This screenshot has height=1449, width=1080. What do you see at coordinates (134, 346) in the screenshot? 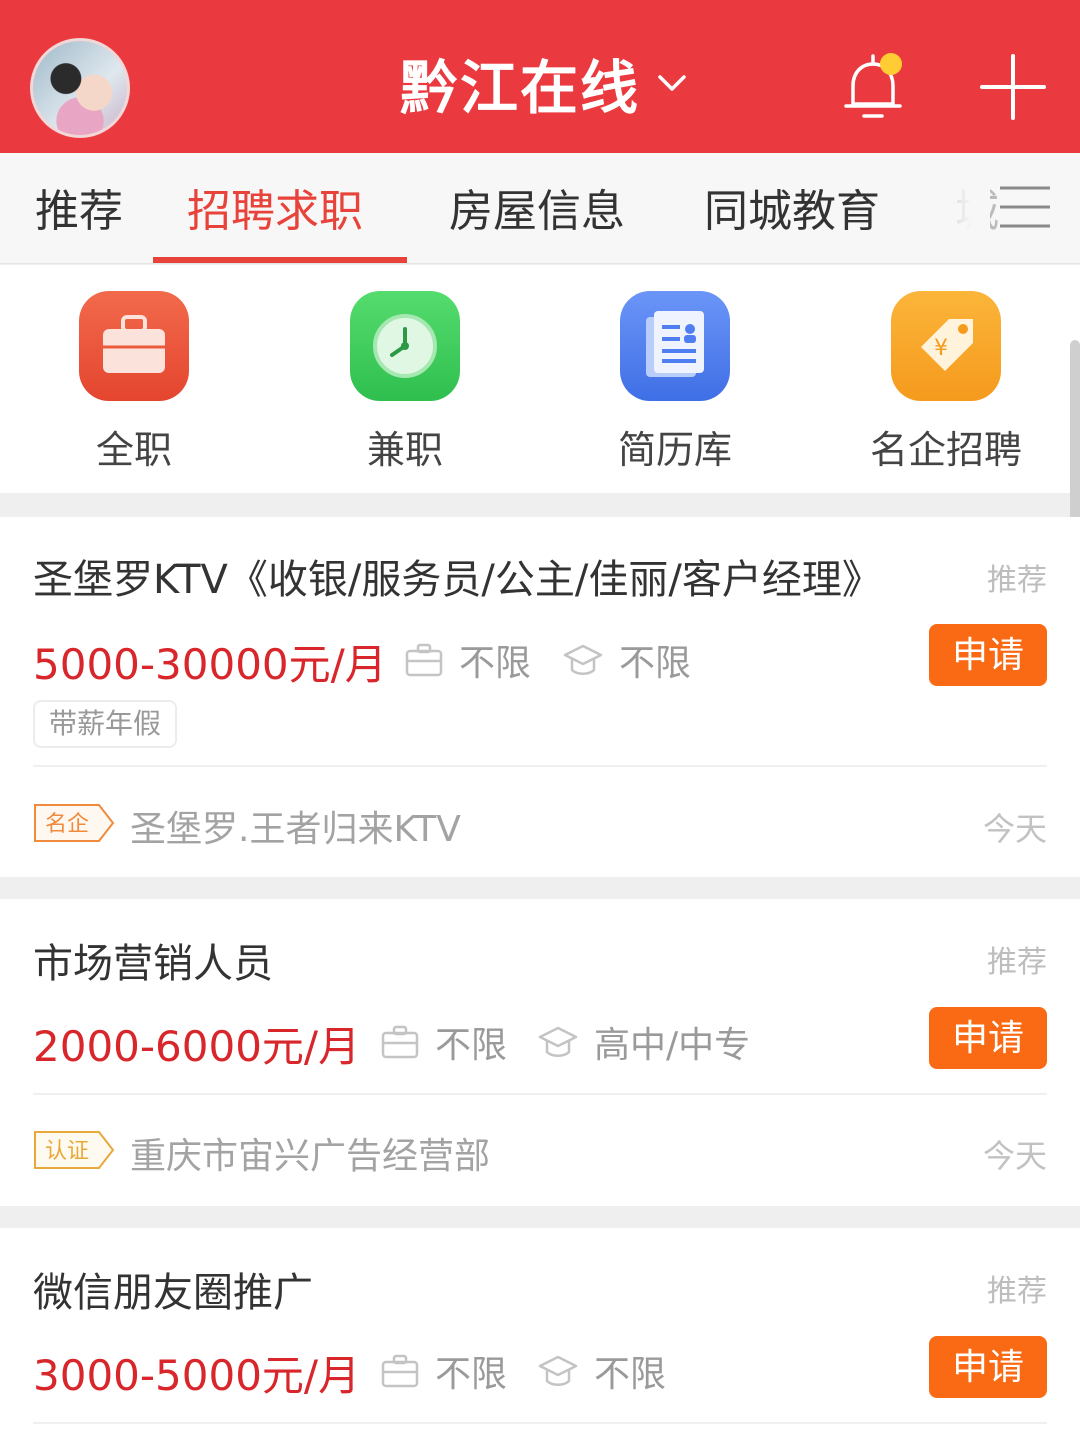
I see `briefcase-icon` at bounding box center [134, 346].